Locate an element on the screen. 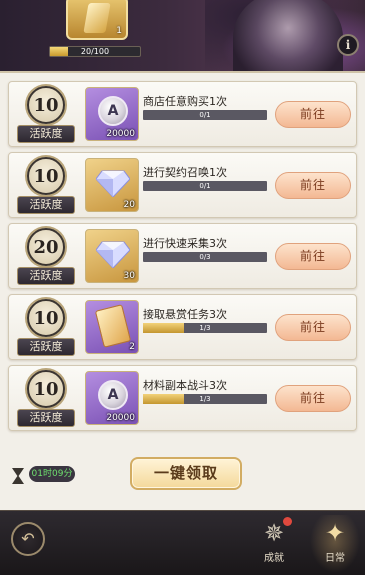 The image size is (365, 575). info-button: i is located at coordinates (348, 45).